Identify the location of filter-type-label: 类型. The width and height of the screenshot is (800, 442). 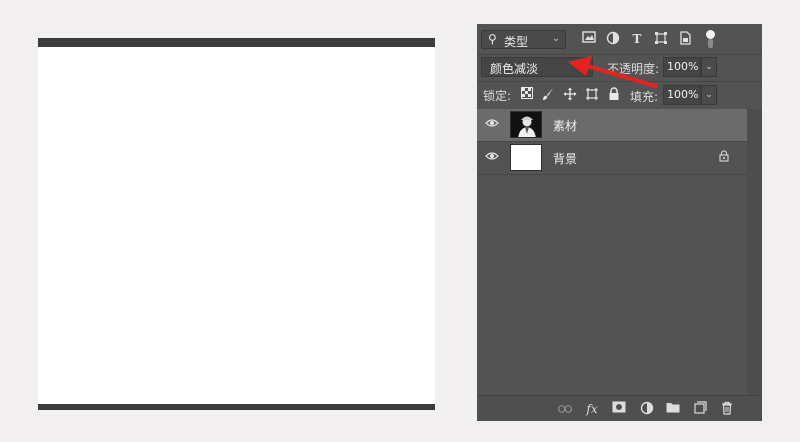
(516, 42).